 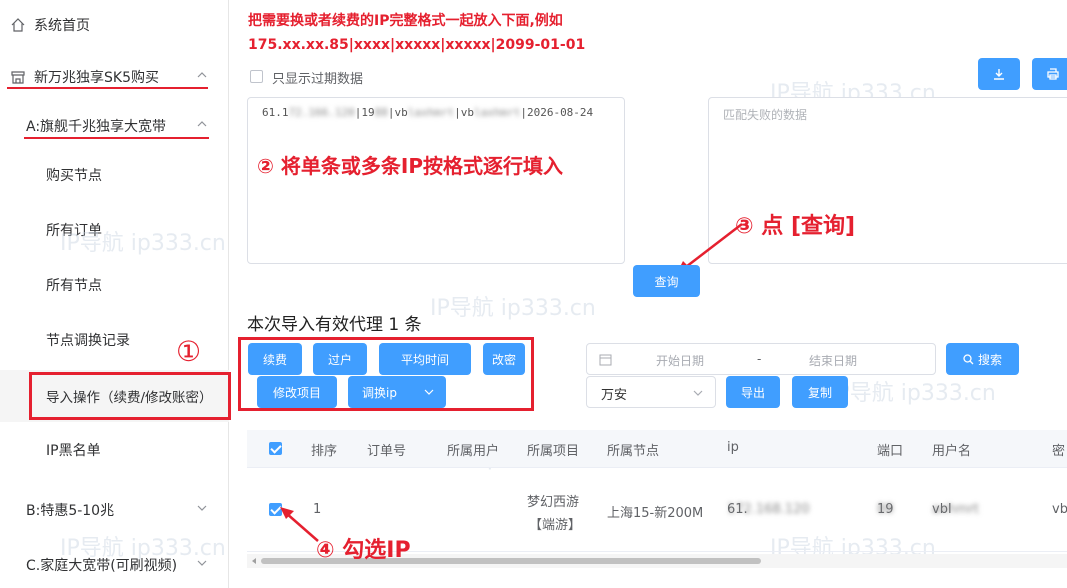 What do you see at coordinates (989, 359) in the screenshot?
I see `search-label: 搜索` at bounding box center [989, 359].